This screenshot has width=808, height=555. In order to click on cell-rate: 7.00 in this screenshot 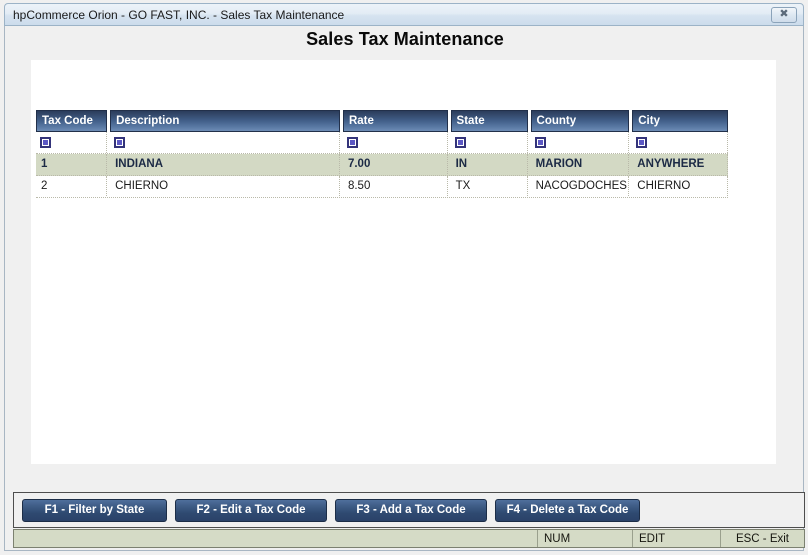, I will do `click(395, 164)`.